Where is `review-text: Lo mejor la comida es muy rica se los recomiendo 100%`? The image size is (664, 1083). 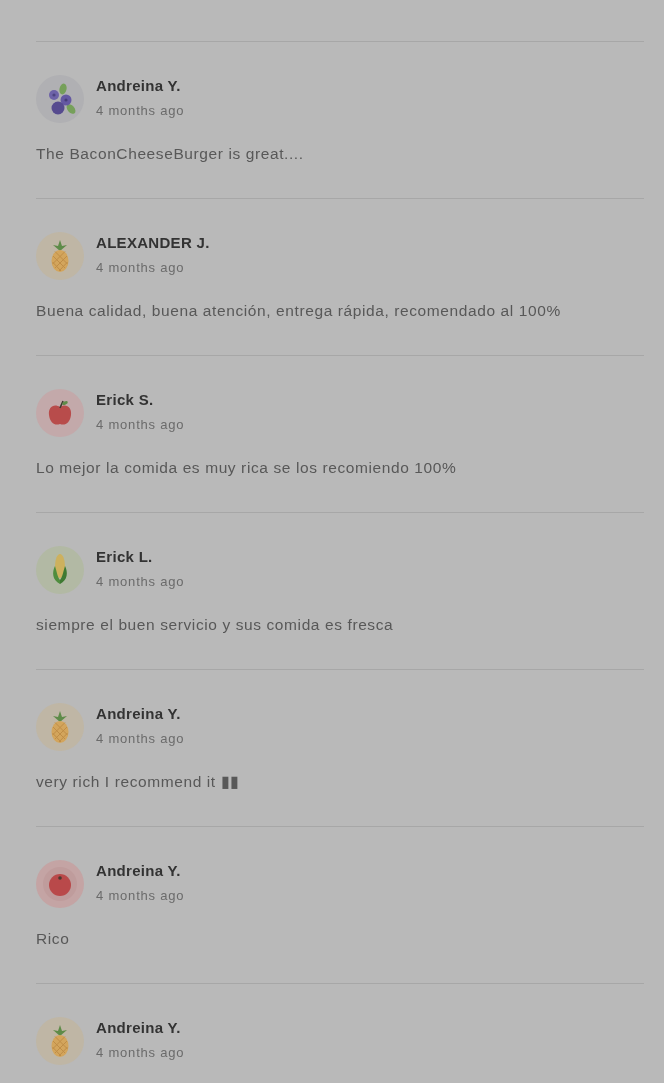 review-text: Lo mejor la comida es muy rica se los recomiendo 100% is located at coordinates (247, 468).